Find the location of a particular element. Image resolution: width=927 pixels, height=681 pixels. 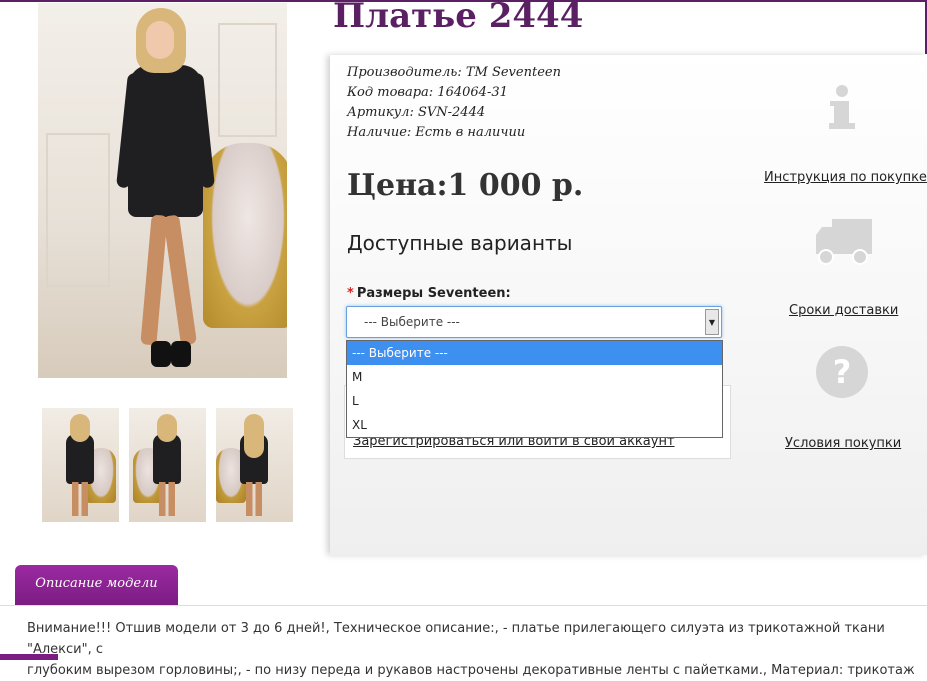

question-icon: ? is located at coordinates (842, 372).